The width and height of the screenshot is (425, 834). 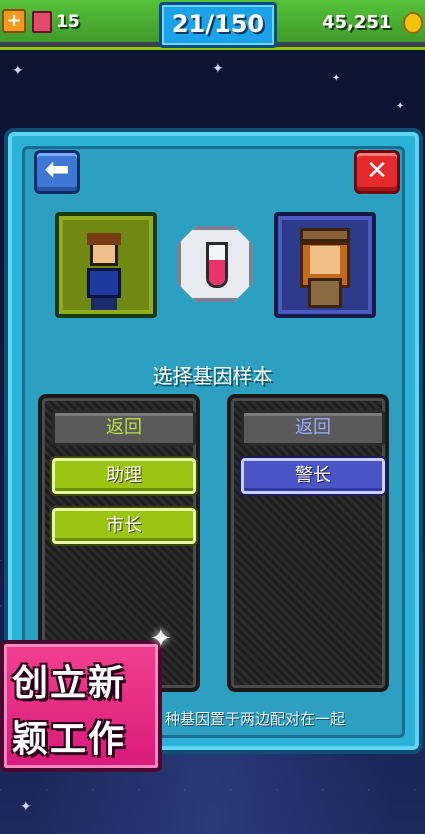 I want to click on promo-badge: 创立新 颖工作, so click(x=81, y=706).